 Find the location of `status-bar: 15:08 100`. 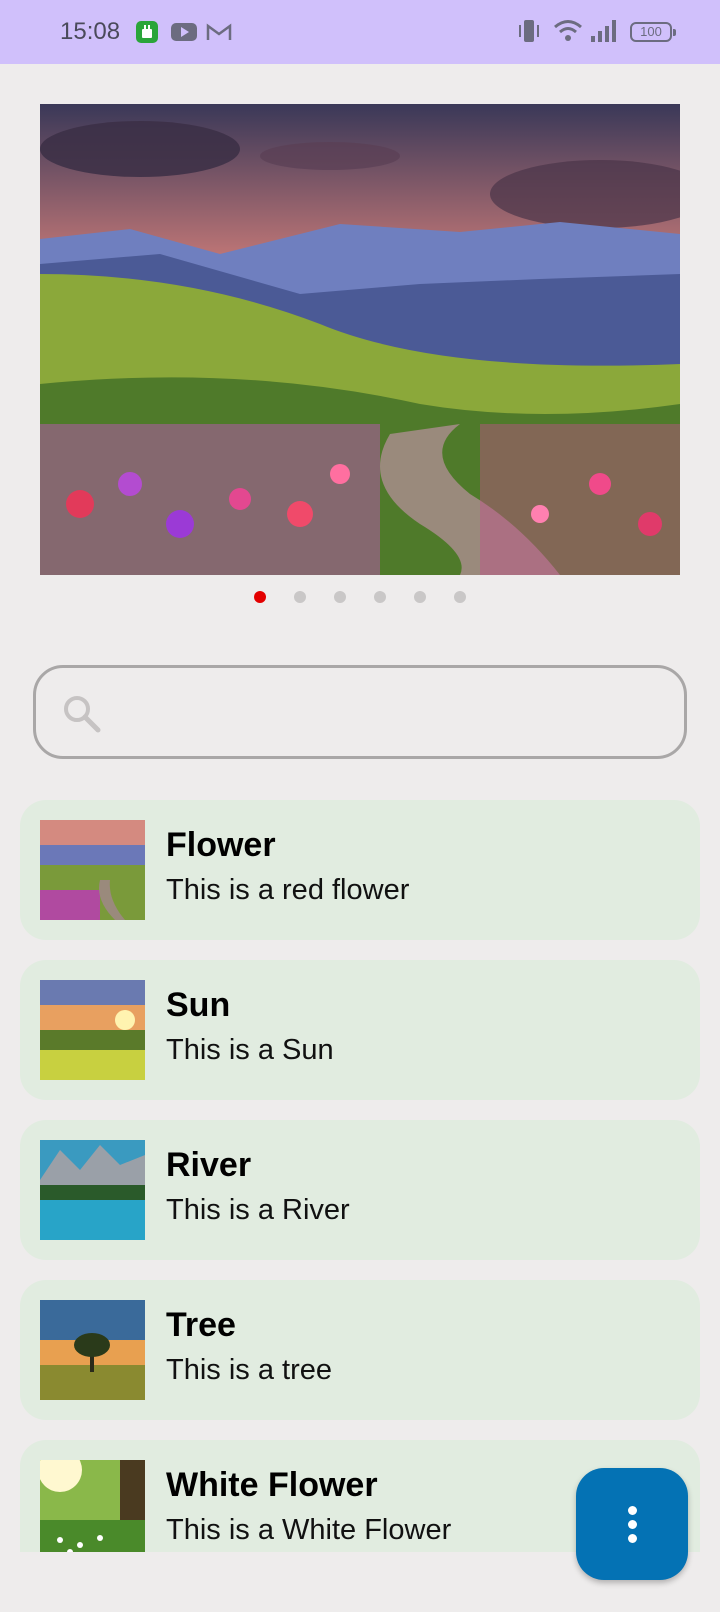

status-bar: 15:08 100 is located at coordinates (360, 32).